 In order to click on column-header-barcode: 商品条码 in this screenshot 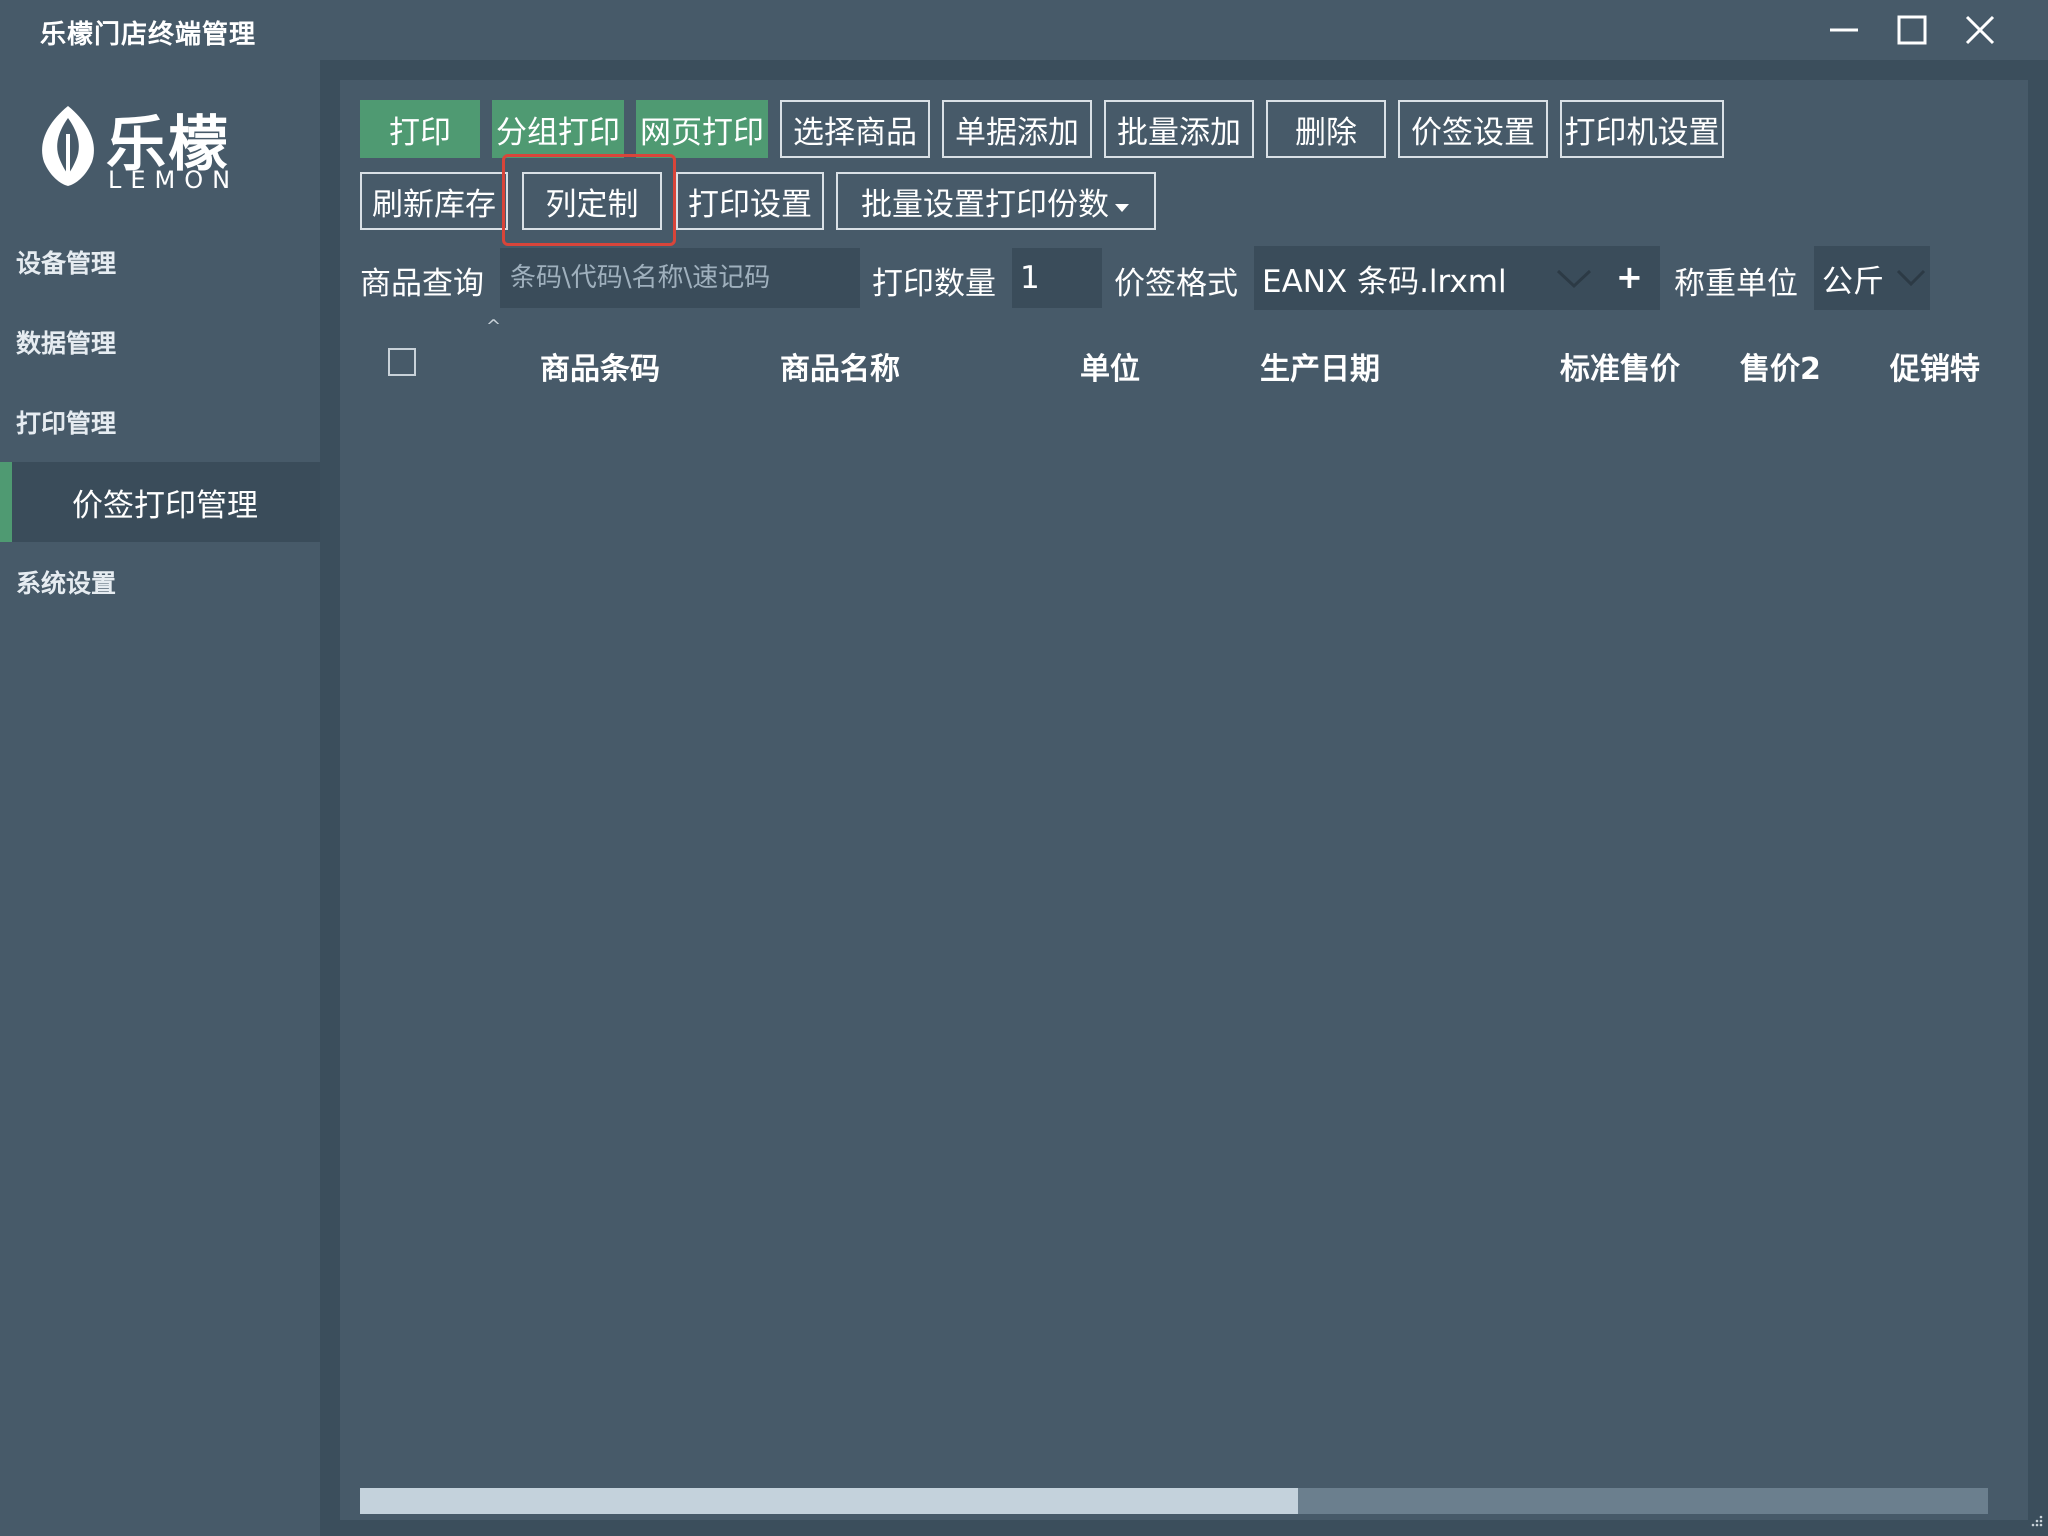, I will do `click(600, 366)`.